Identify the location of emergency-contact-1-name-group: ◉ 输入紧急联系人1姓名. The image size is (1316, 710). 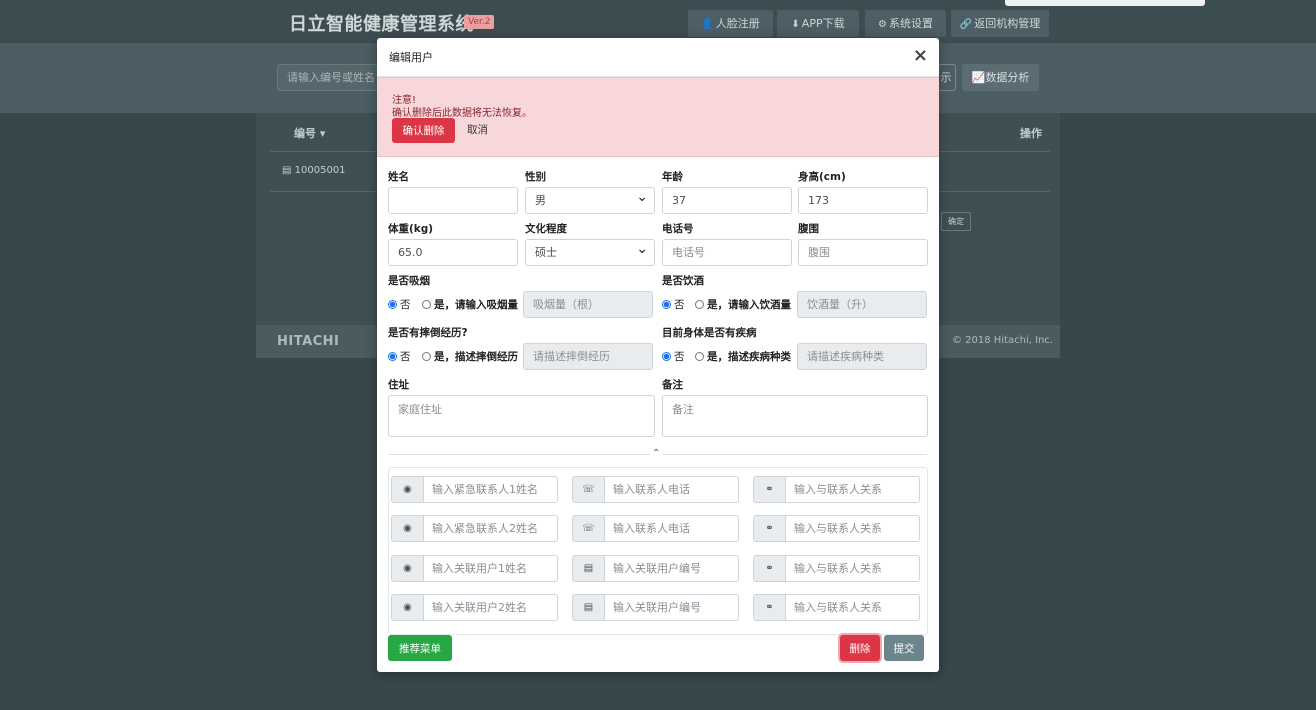
(474, 489).